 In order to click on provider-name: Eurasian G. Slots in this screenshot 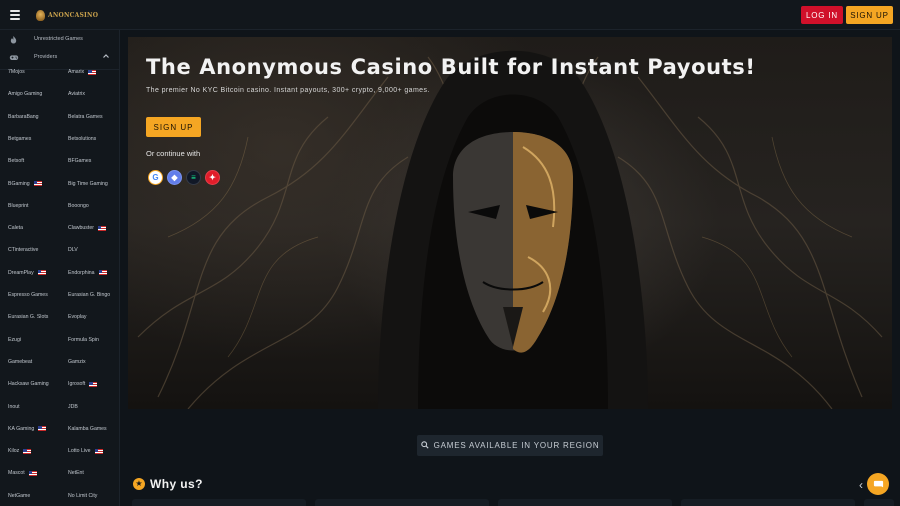, I will do `click(28, 317)`.